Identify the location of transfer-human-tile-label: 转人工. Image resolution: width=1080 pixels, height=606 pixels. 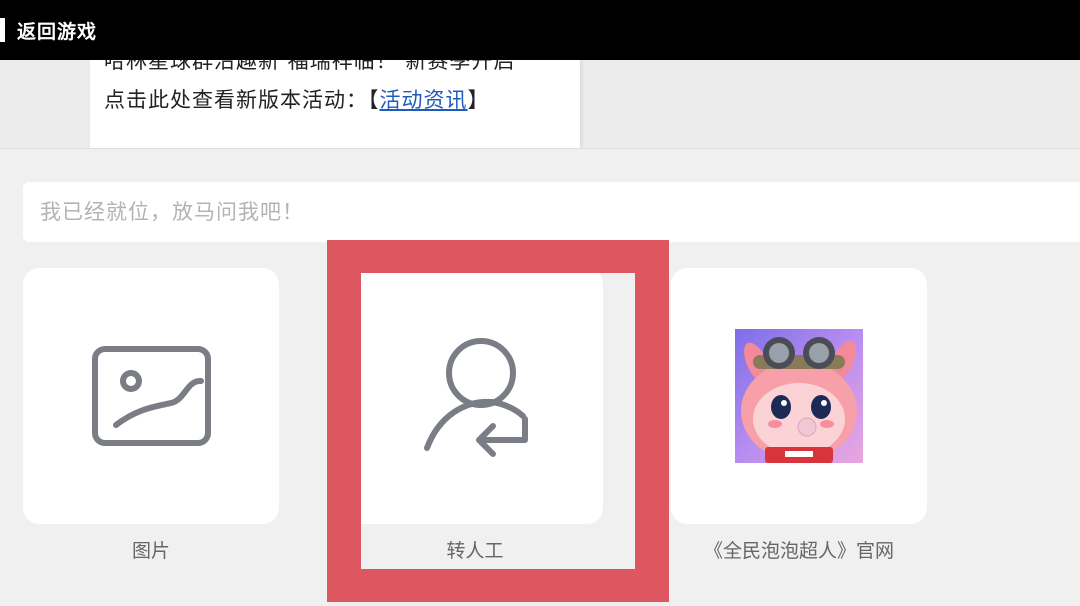
(475, 551).